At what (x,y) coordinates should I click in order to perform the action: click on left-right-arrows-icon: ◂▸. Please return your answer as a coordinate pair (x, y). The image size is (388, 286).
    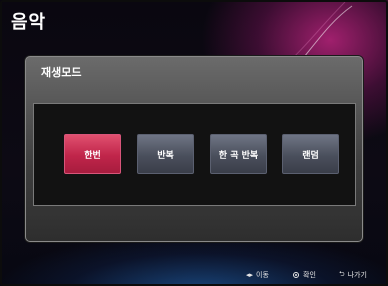
    Looking at the image, I should click on (250, 275).